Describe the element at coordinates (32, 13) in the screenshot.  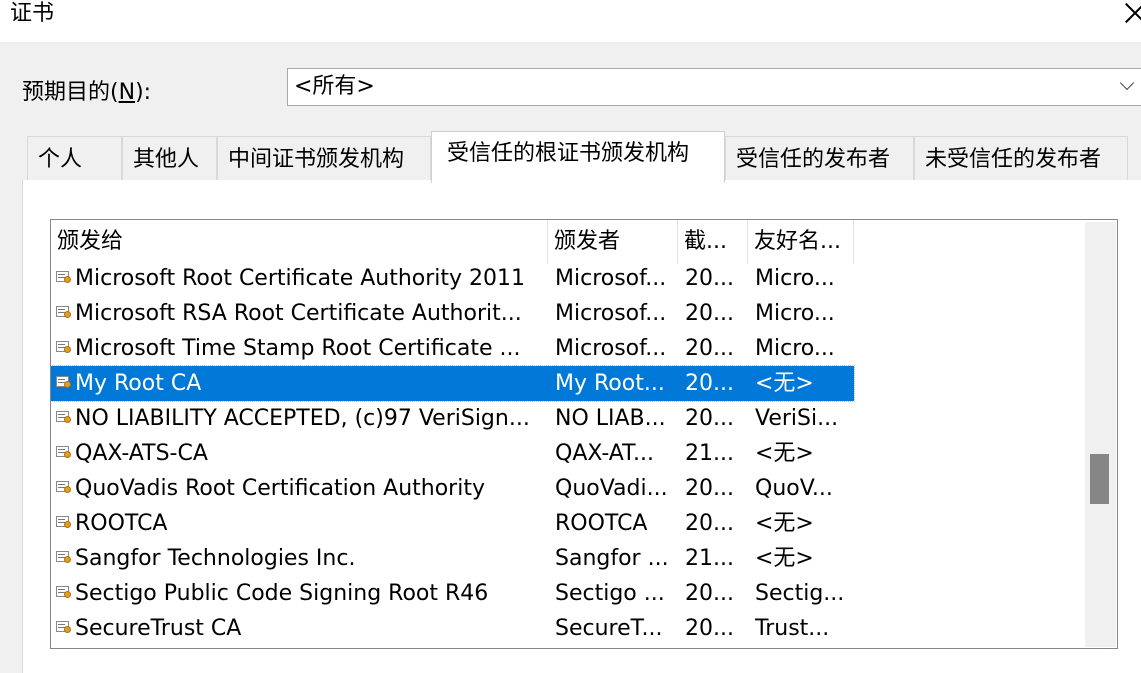
I see `window-title: 证书` at that location.